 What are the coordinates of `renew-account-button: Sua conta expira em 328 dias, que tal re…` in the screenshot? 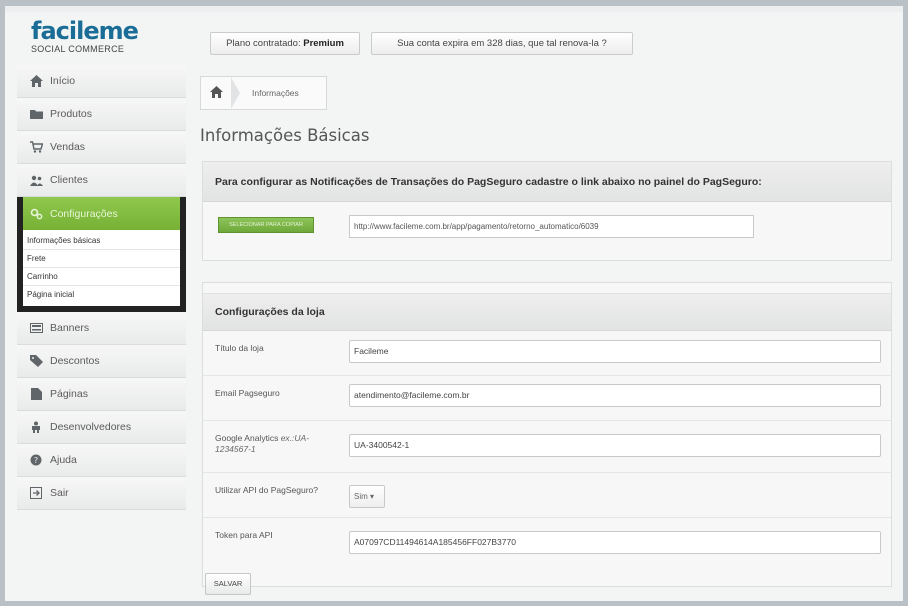 It's located at (502, 43).